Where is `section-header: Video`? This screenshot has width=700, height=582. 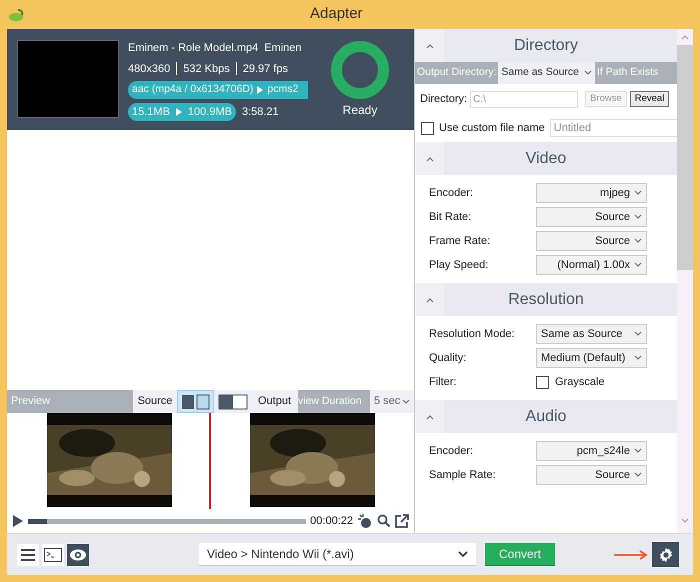 section-header: Video is located at coordinates (546, 158).